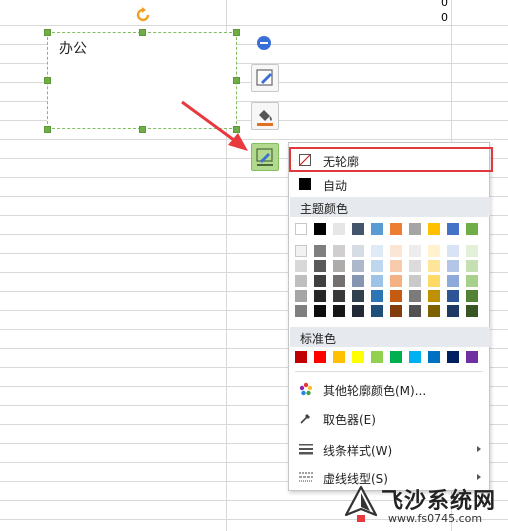  I want to click on submenu-arrow-icon, so click(479, 449).